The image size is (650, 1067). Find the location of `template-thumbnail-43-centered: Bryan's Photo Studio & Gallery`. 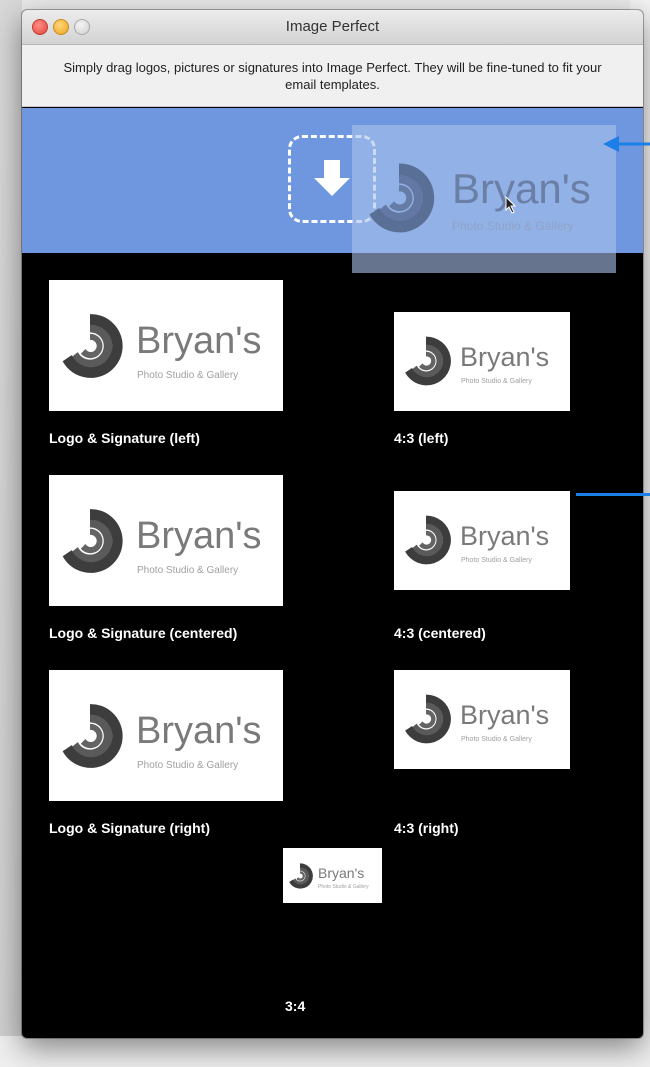

template-thumbnail-43-centered: Bryan's Photo Studio & Gallery is located at coordinates (482, 540).